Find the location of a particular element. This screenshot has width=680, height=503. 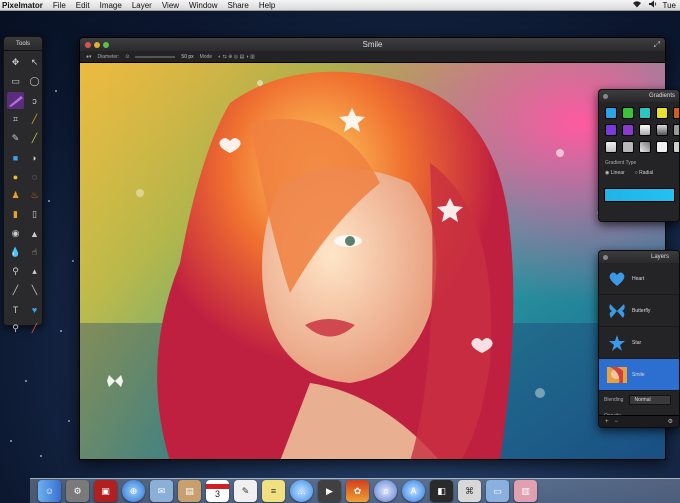

rect-select-tool-icon: ▭ is located at coordinates (15, 81).